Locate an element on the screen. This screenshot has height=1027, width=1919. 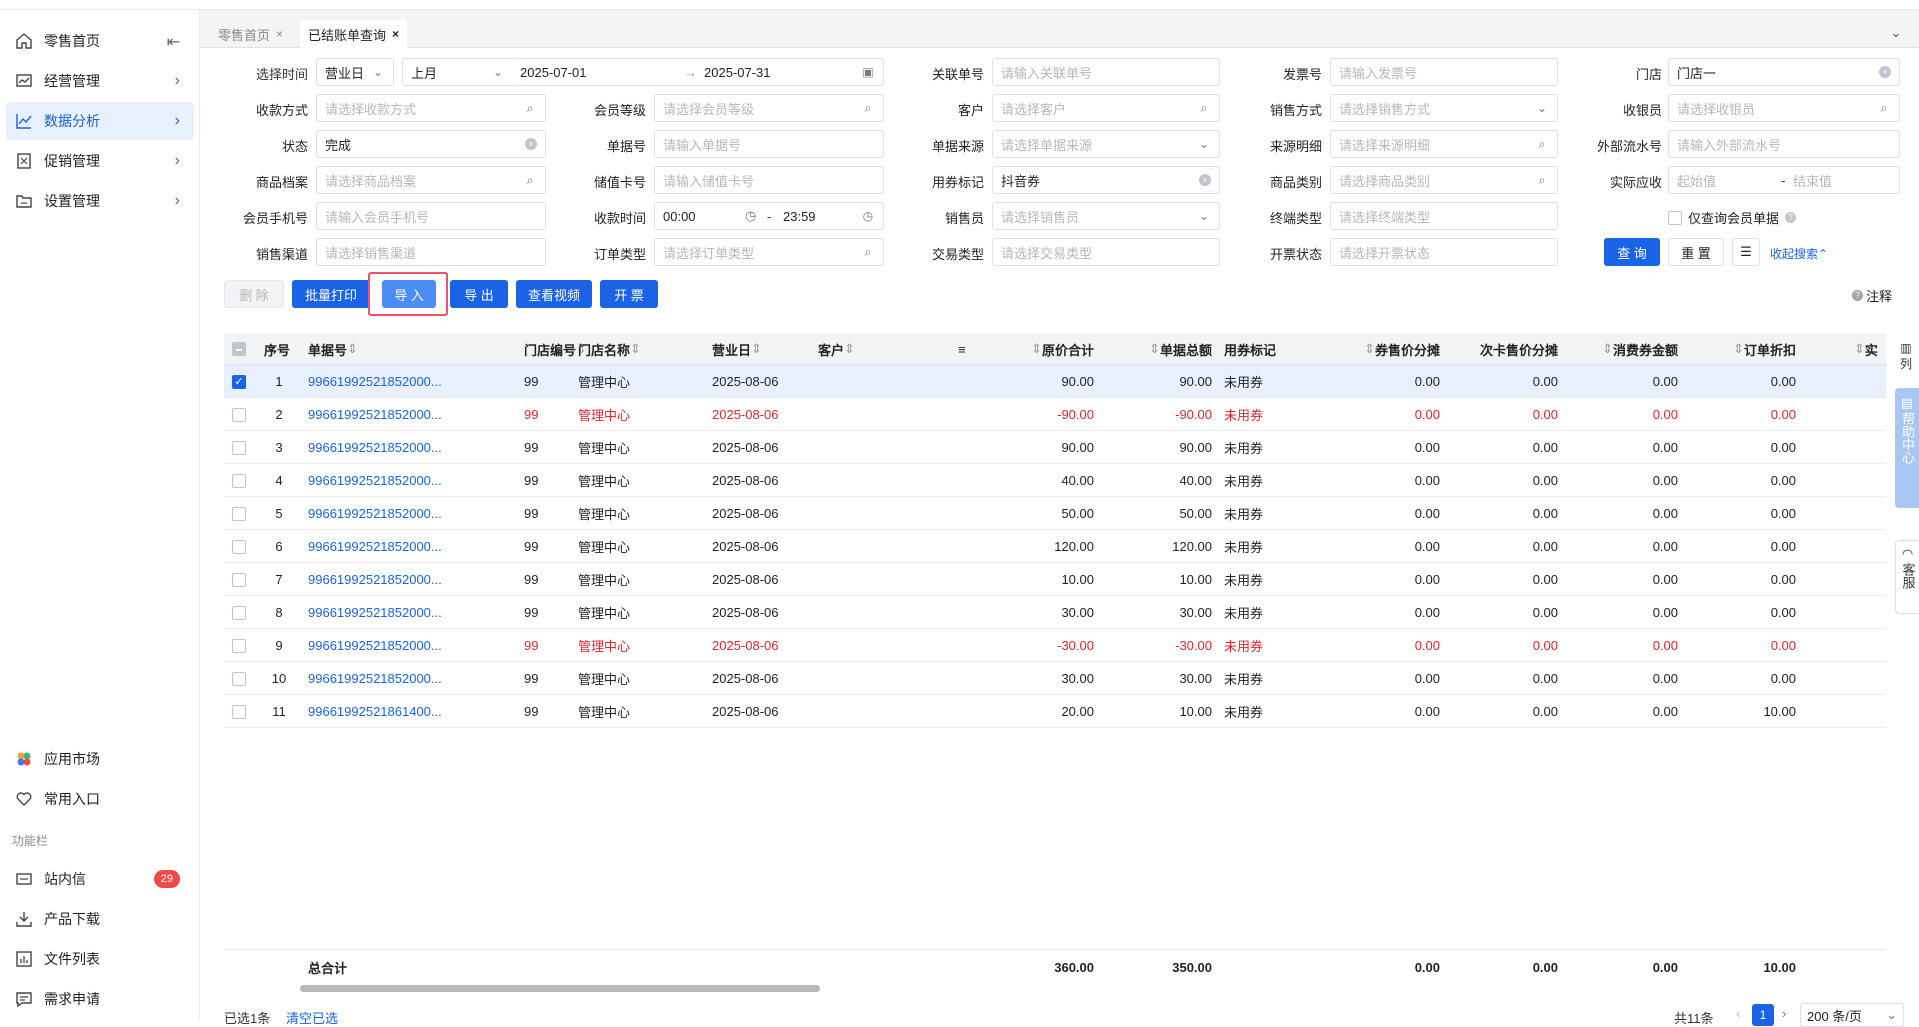
col-doc-no: 单据号 ⇕ is located at coordinates (333, 349).